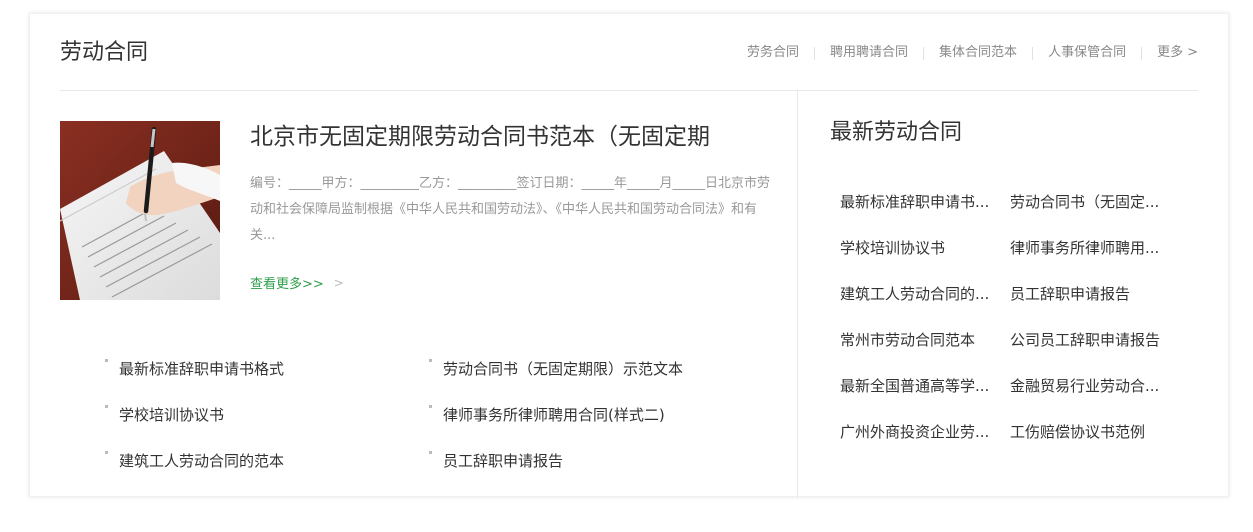 The height and width of the screenshot is (532, 1253). I want to click on sidebar-list-item: 公司员工辞职申请报告, so click(1095, 340).